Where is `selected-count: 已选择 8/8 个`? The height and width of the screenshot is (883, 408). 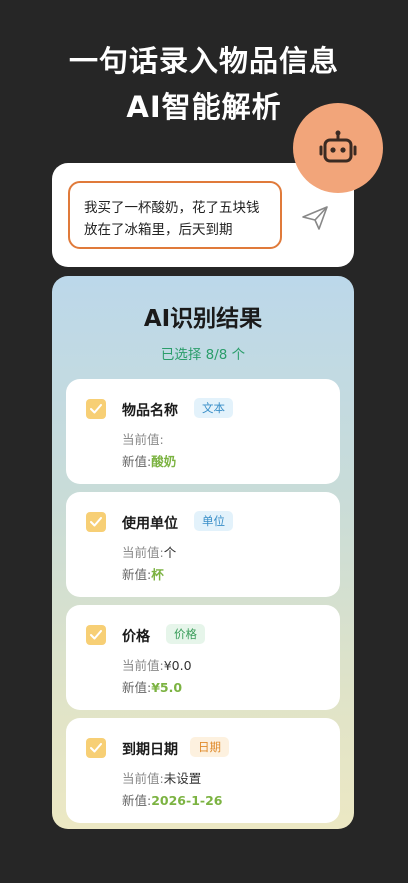
selected-count: 已选择 8/8 个 is located at coordinates (203, 355).